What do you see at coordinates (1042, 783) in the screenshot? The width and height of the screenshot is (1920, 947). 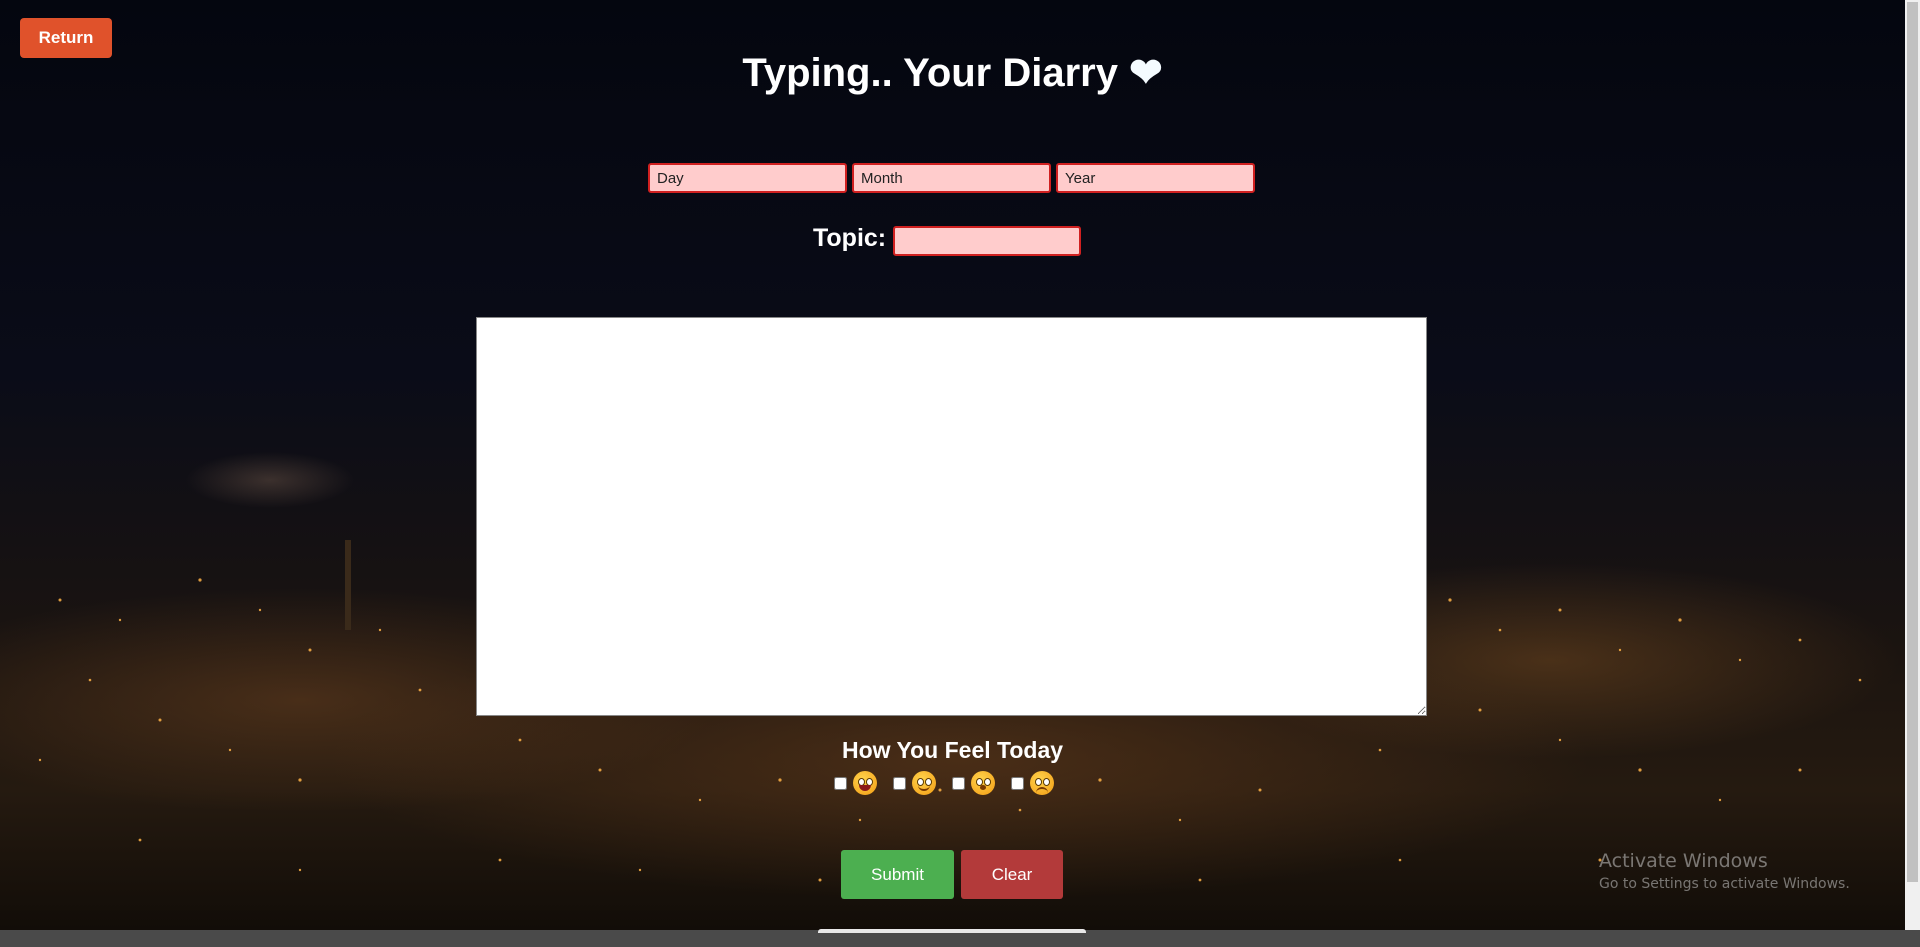 I see `sad-emoji-icon` at bounding box center [1042, 783].